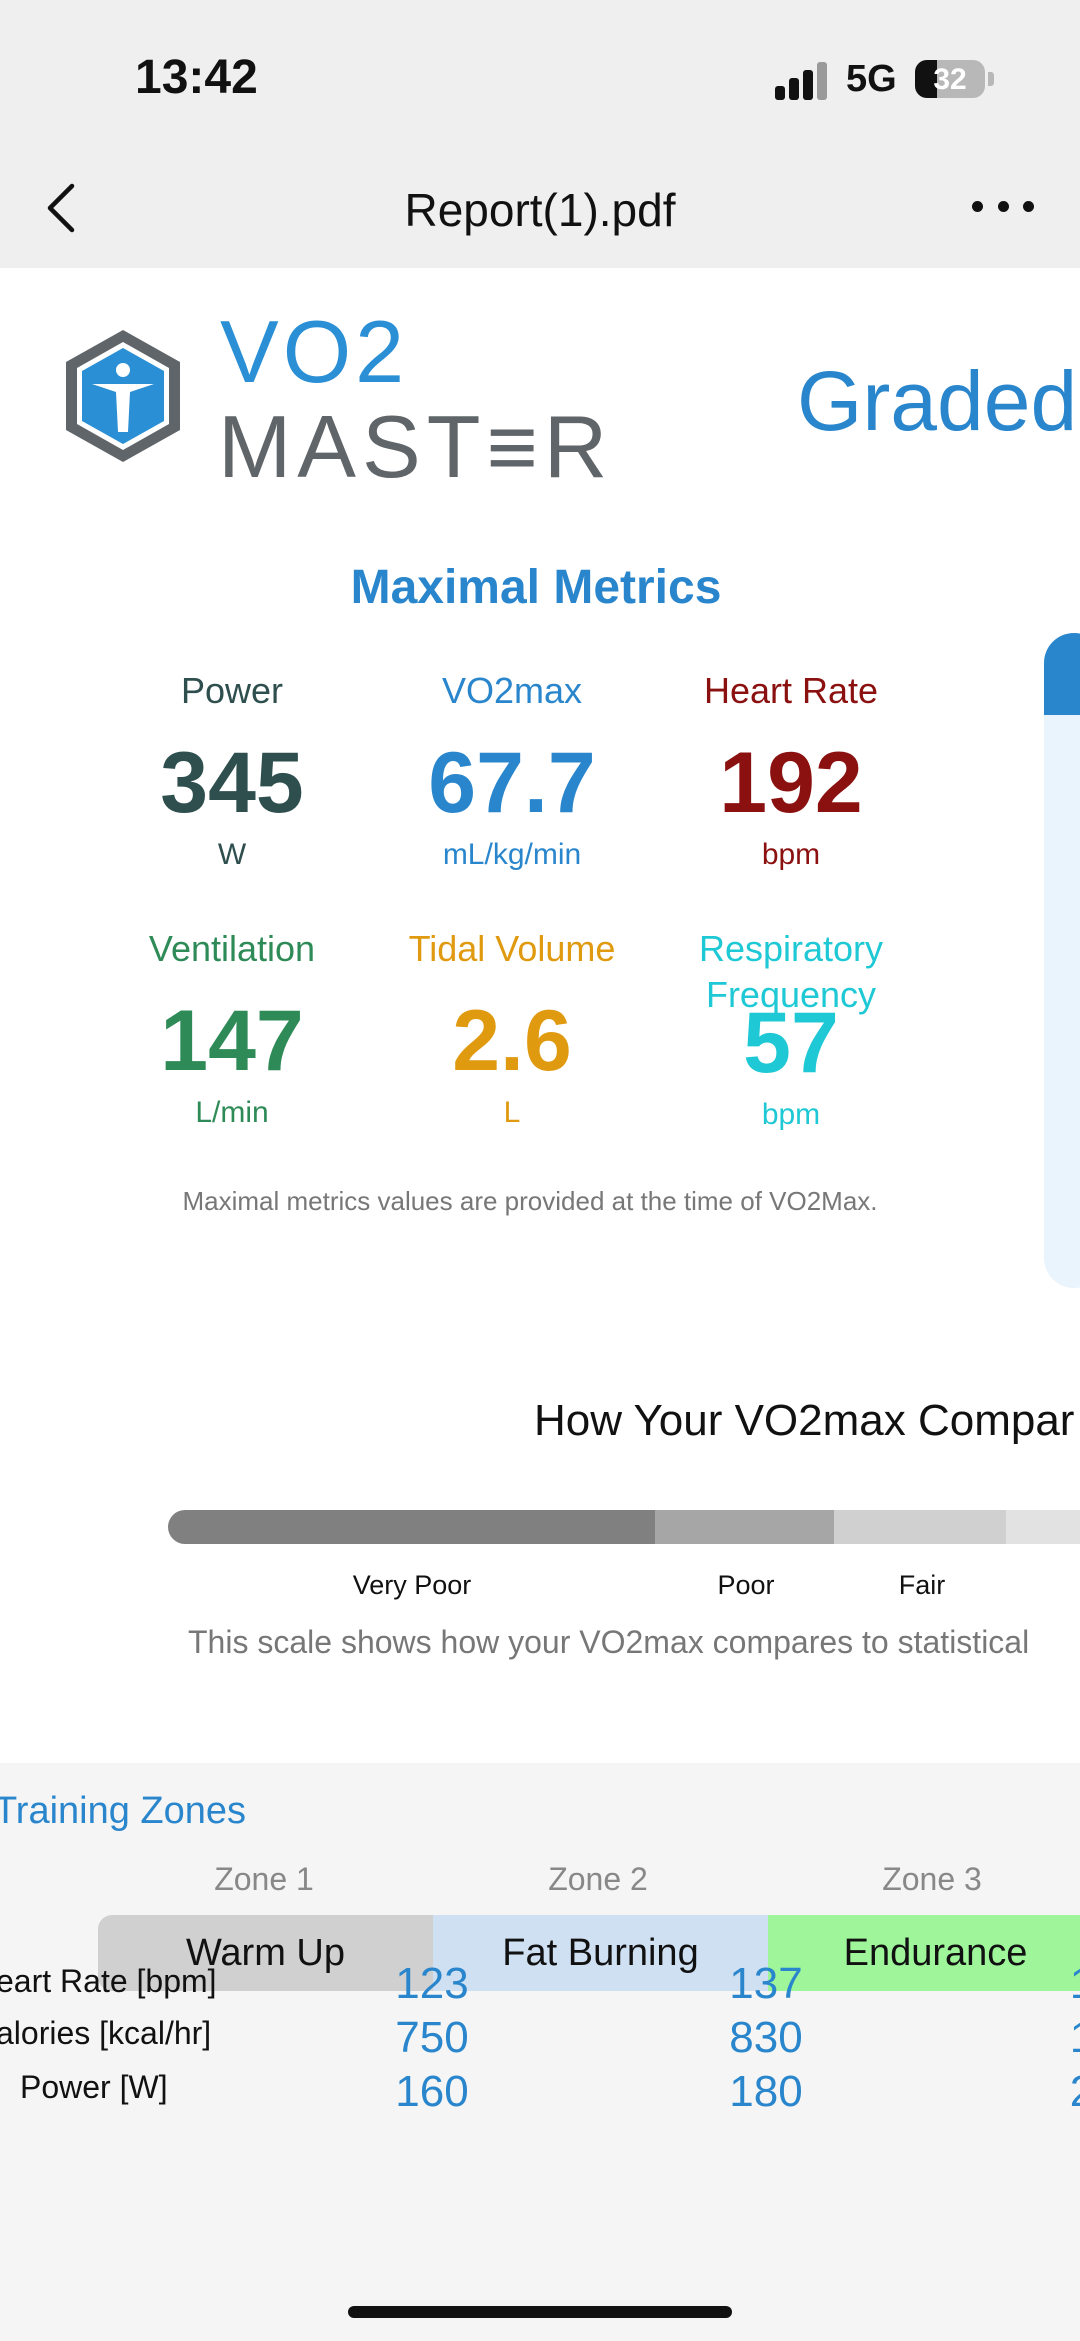 Image resolution: width=1080 pixels, height=2341 pixels. I want to click on status-time: 13:42, so click(196, 77).